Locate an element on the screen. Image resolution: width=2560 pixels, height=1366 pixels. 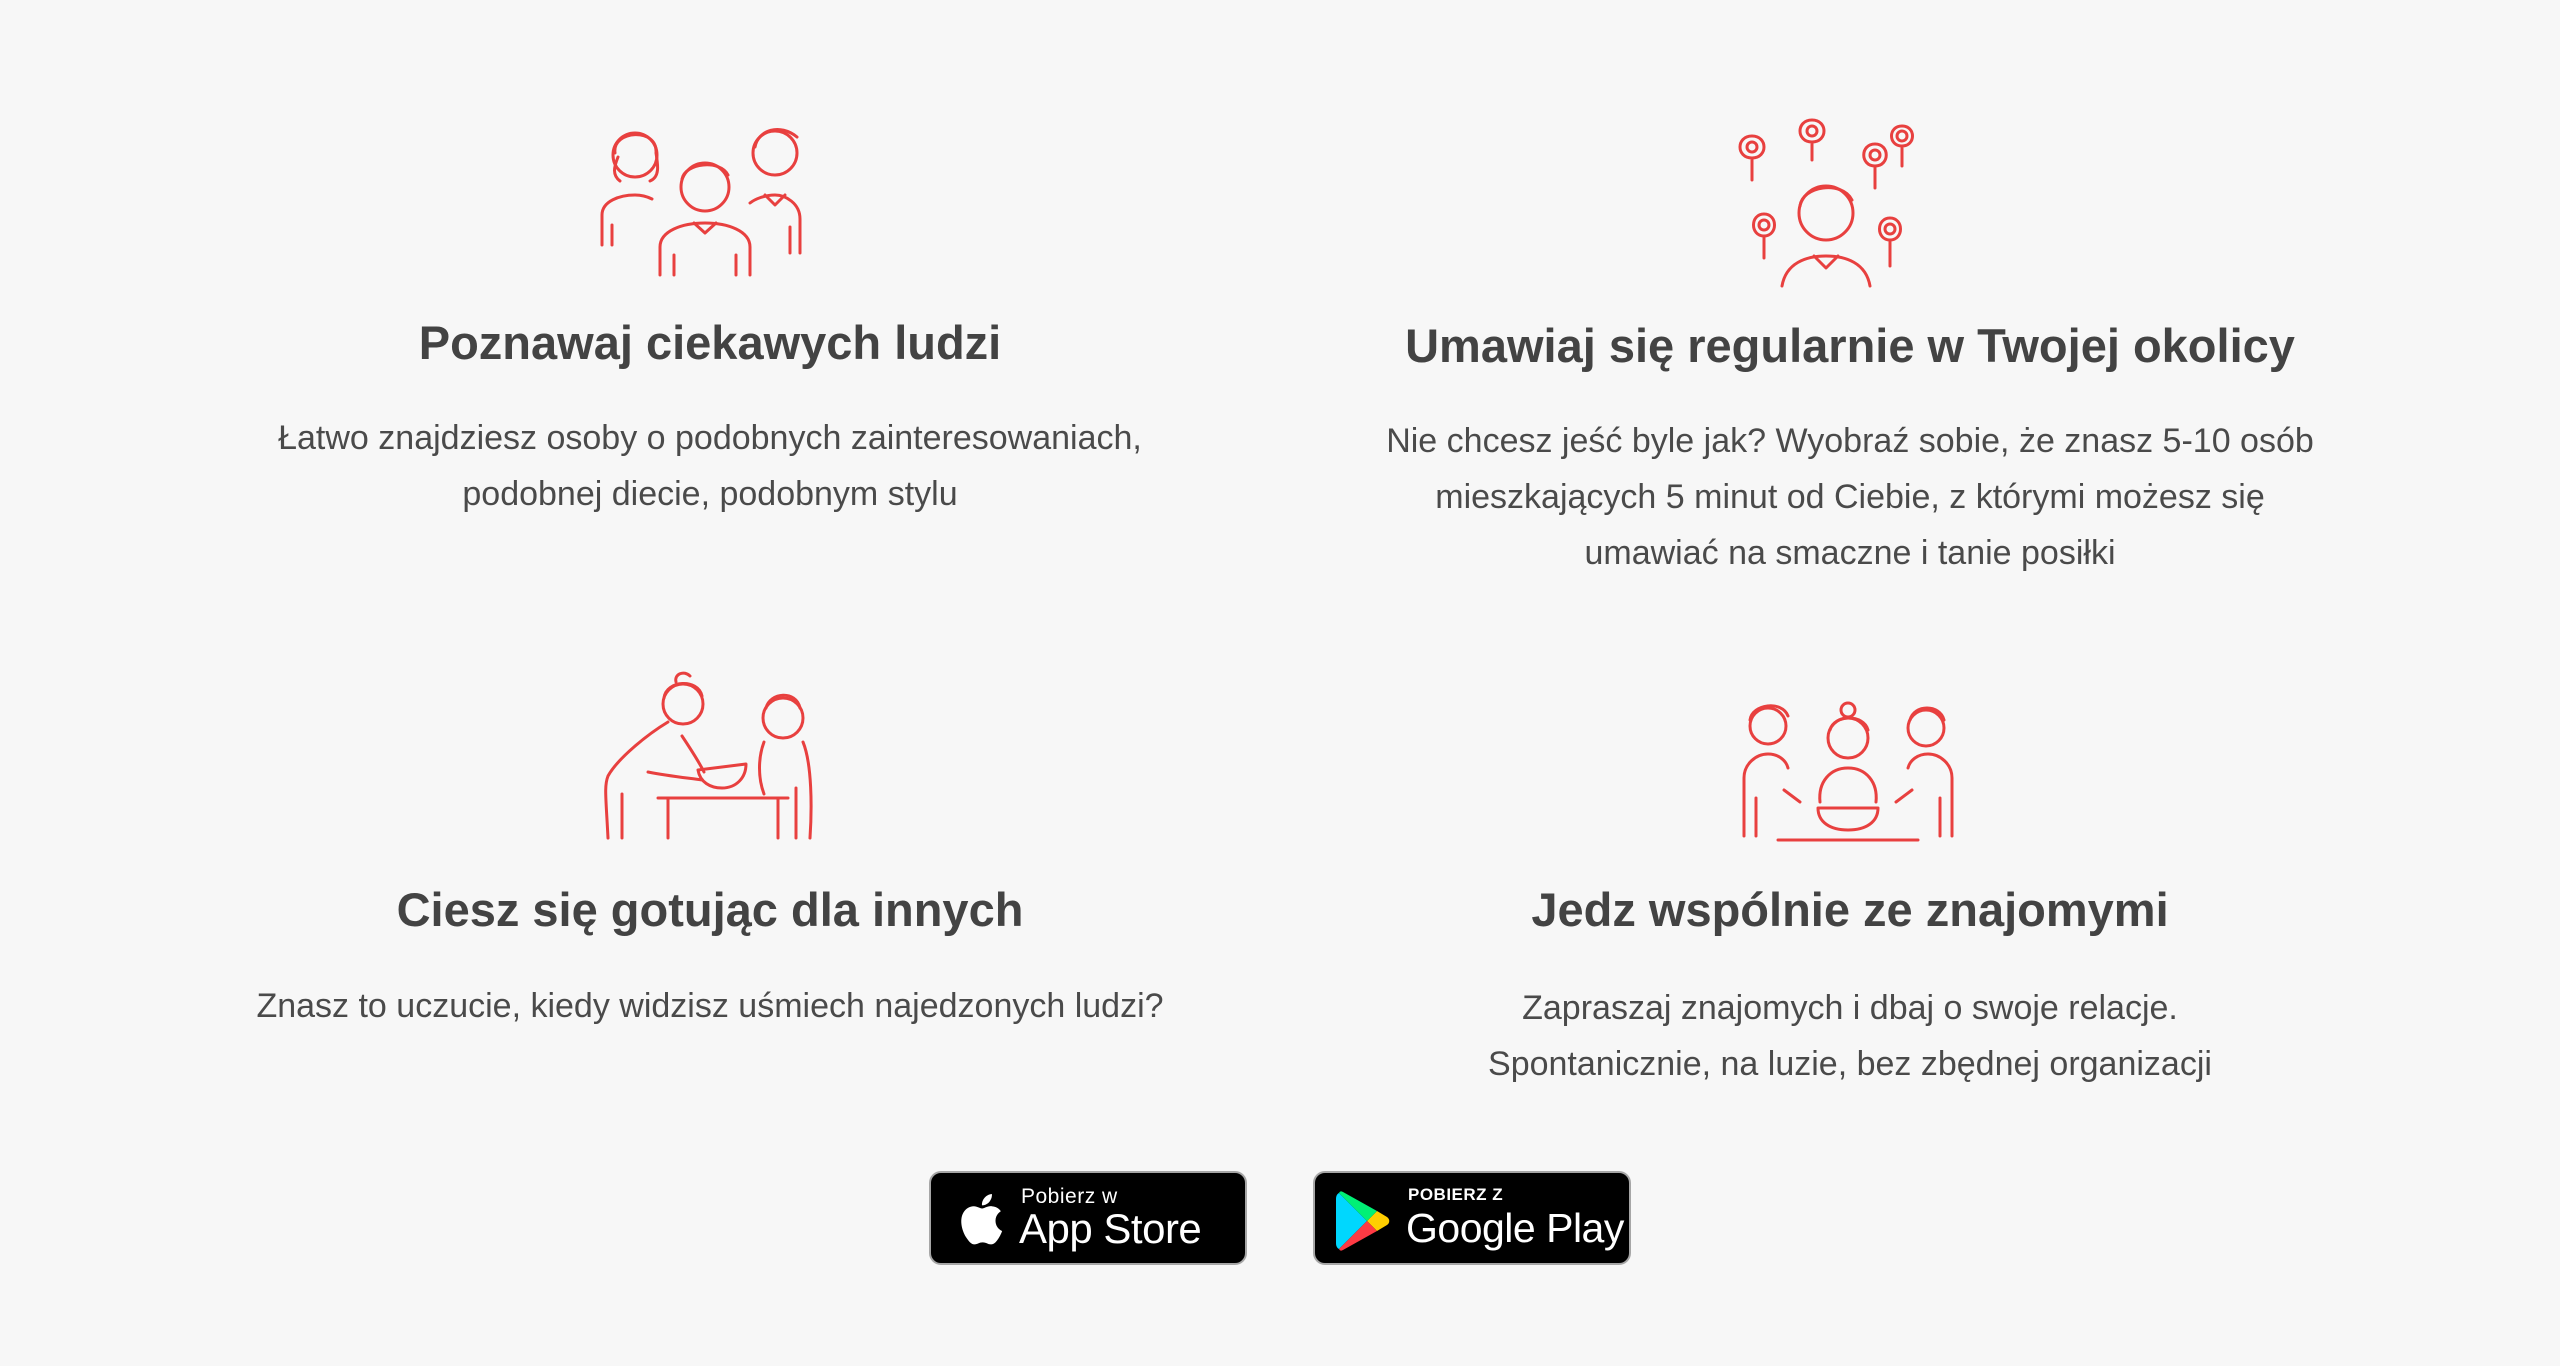
google-play-button: POBIERZ Z Google Play is located at coordinates (1472, 1218).